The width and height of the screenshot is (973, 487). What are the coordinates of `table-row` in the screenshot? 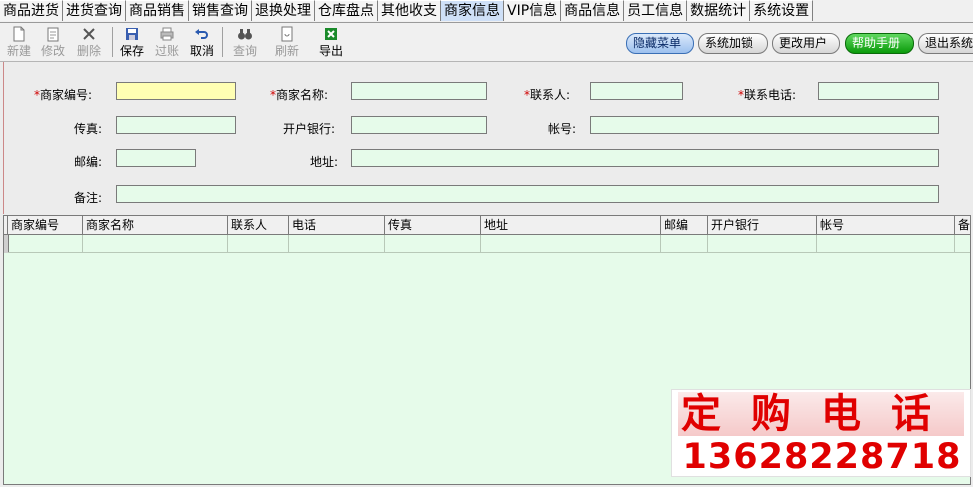 It's located at (487, 244).